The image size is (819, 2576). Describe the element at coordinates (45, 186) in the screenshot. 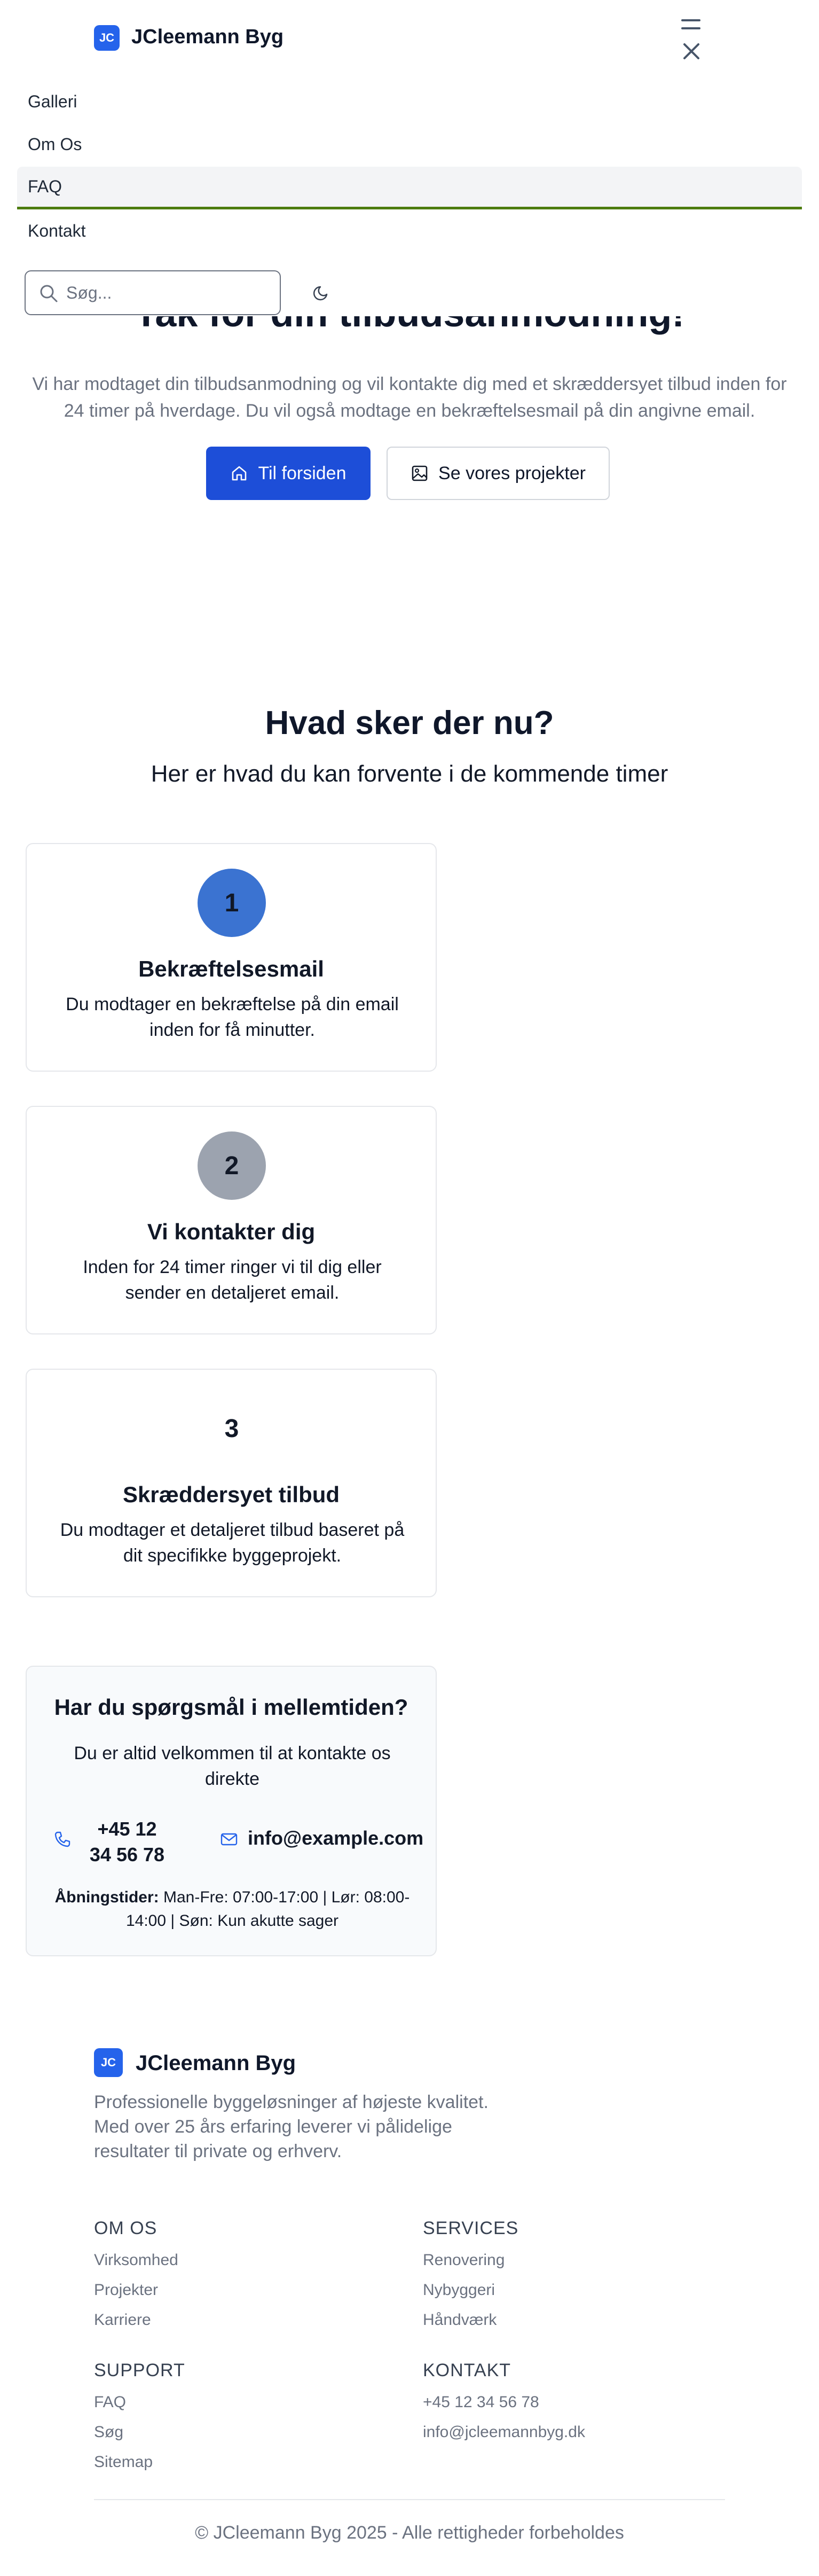

I see `menu-item-label: FAQ` at that location.